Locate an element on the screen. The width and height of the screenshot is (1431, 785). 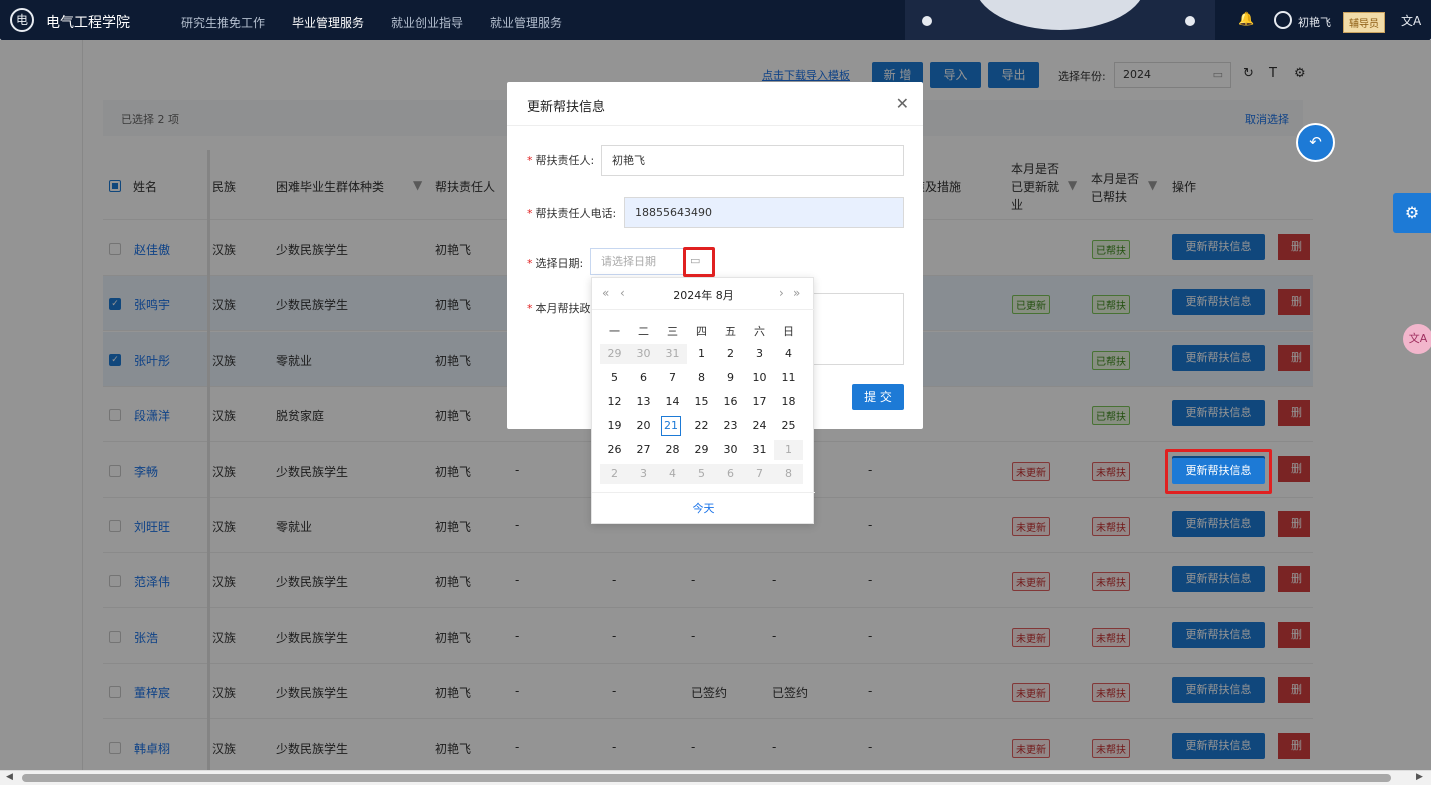
weekday-label: 一 is located at coordinates (614, 331).